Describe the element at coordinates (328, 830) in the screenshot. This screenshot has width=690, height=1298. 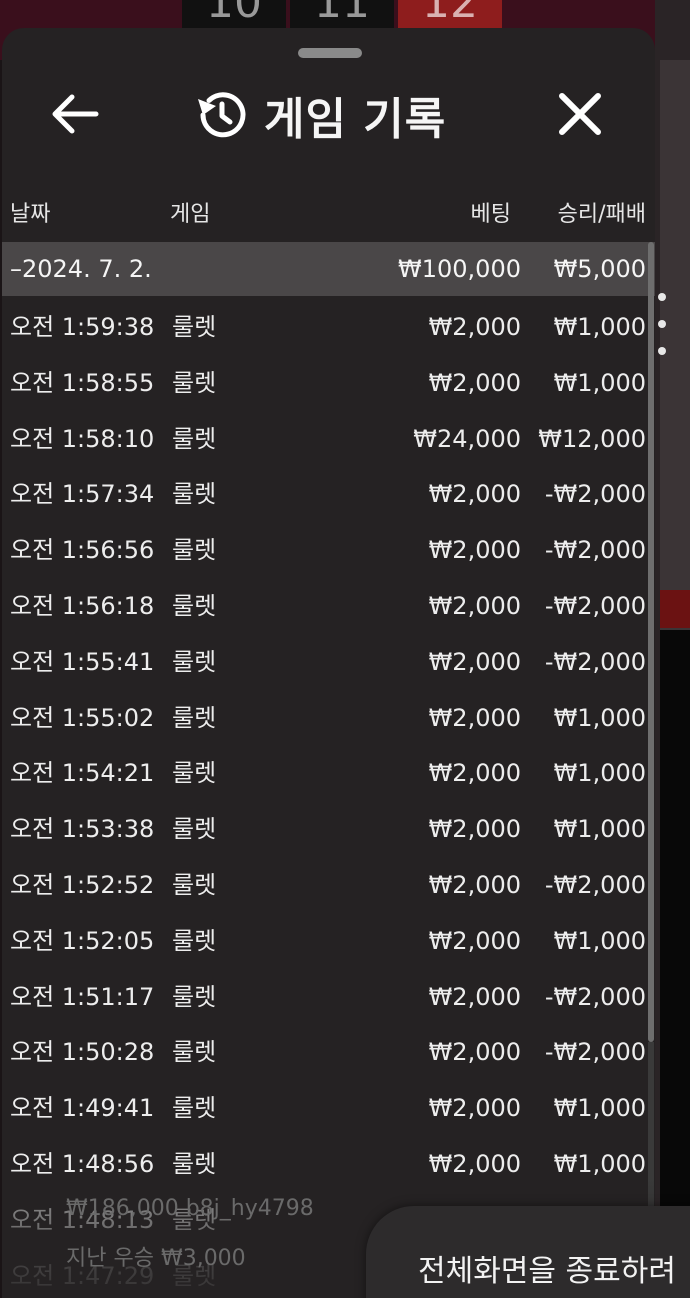
I see `history-row: 오전 1:53:38 룰렛 ₩2,000 ₩1,000` at that location.